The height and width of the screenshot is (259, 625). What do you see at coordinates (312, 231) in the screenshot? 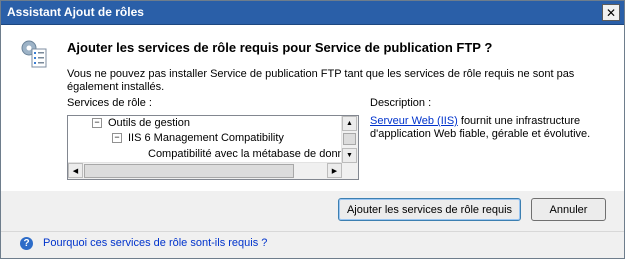
I see `footer-separator` at bounding box center [312, 231].